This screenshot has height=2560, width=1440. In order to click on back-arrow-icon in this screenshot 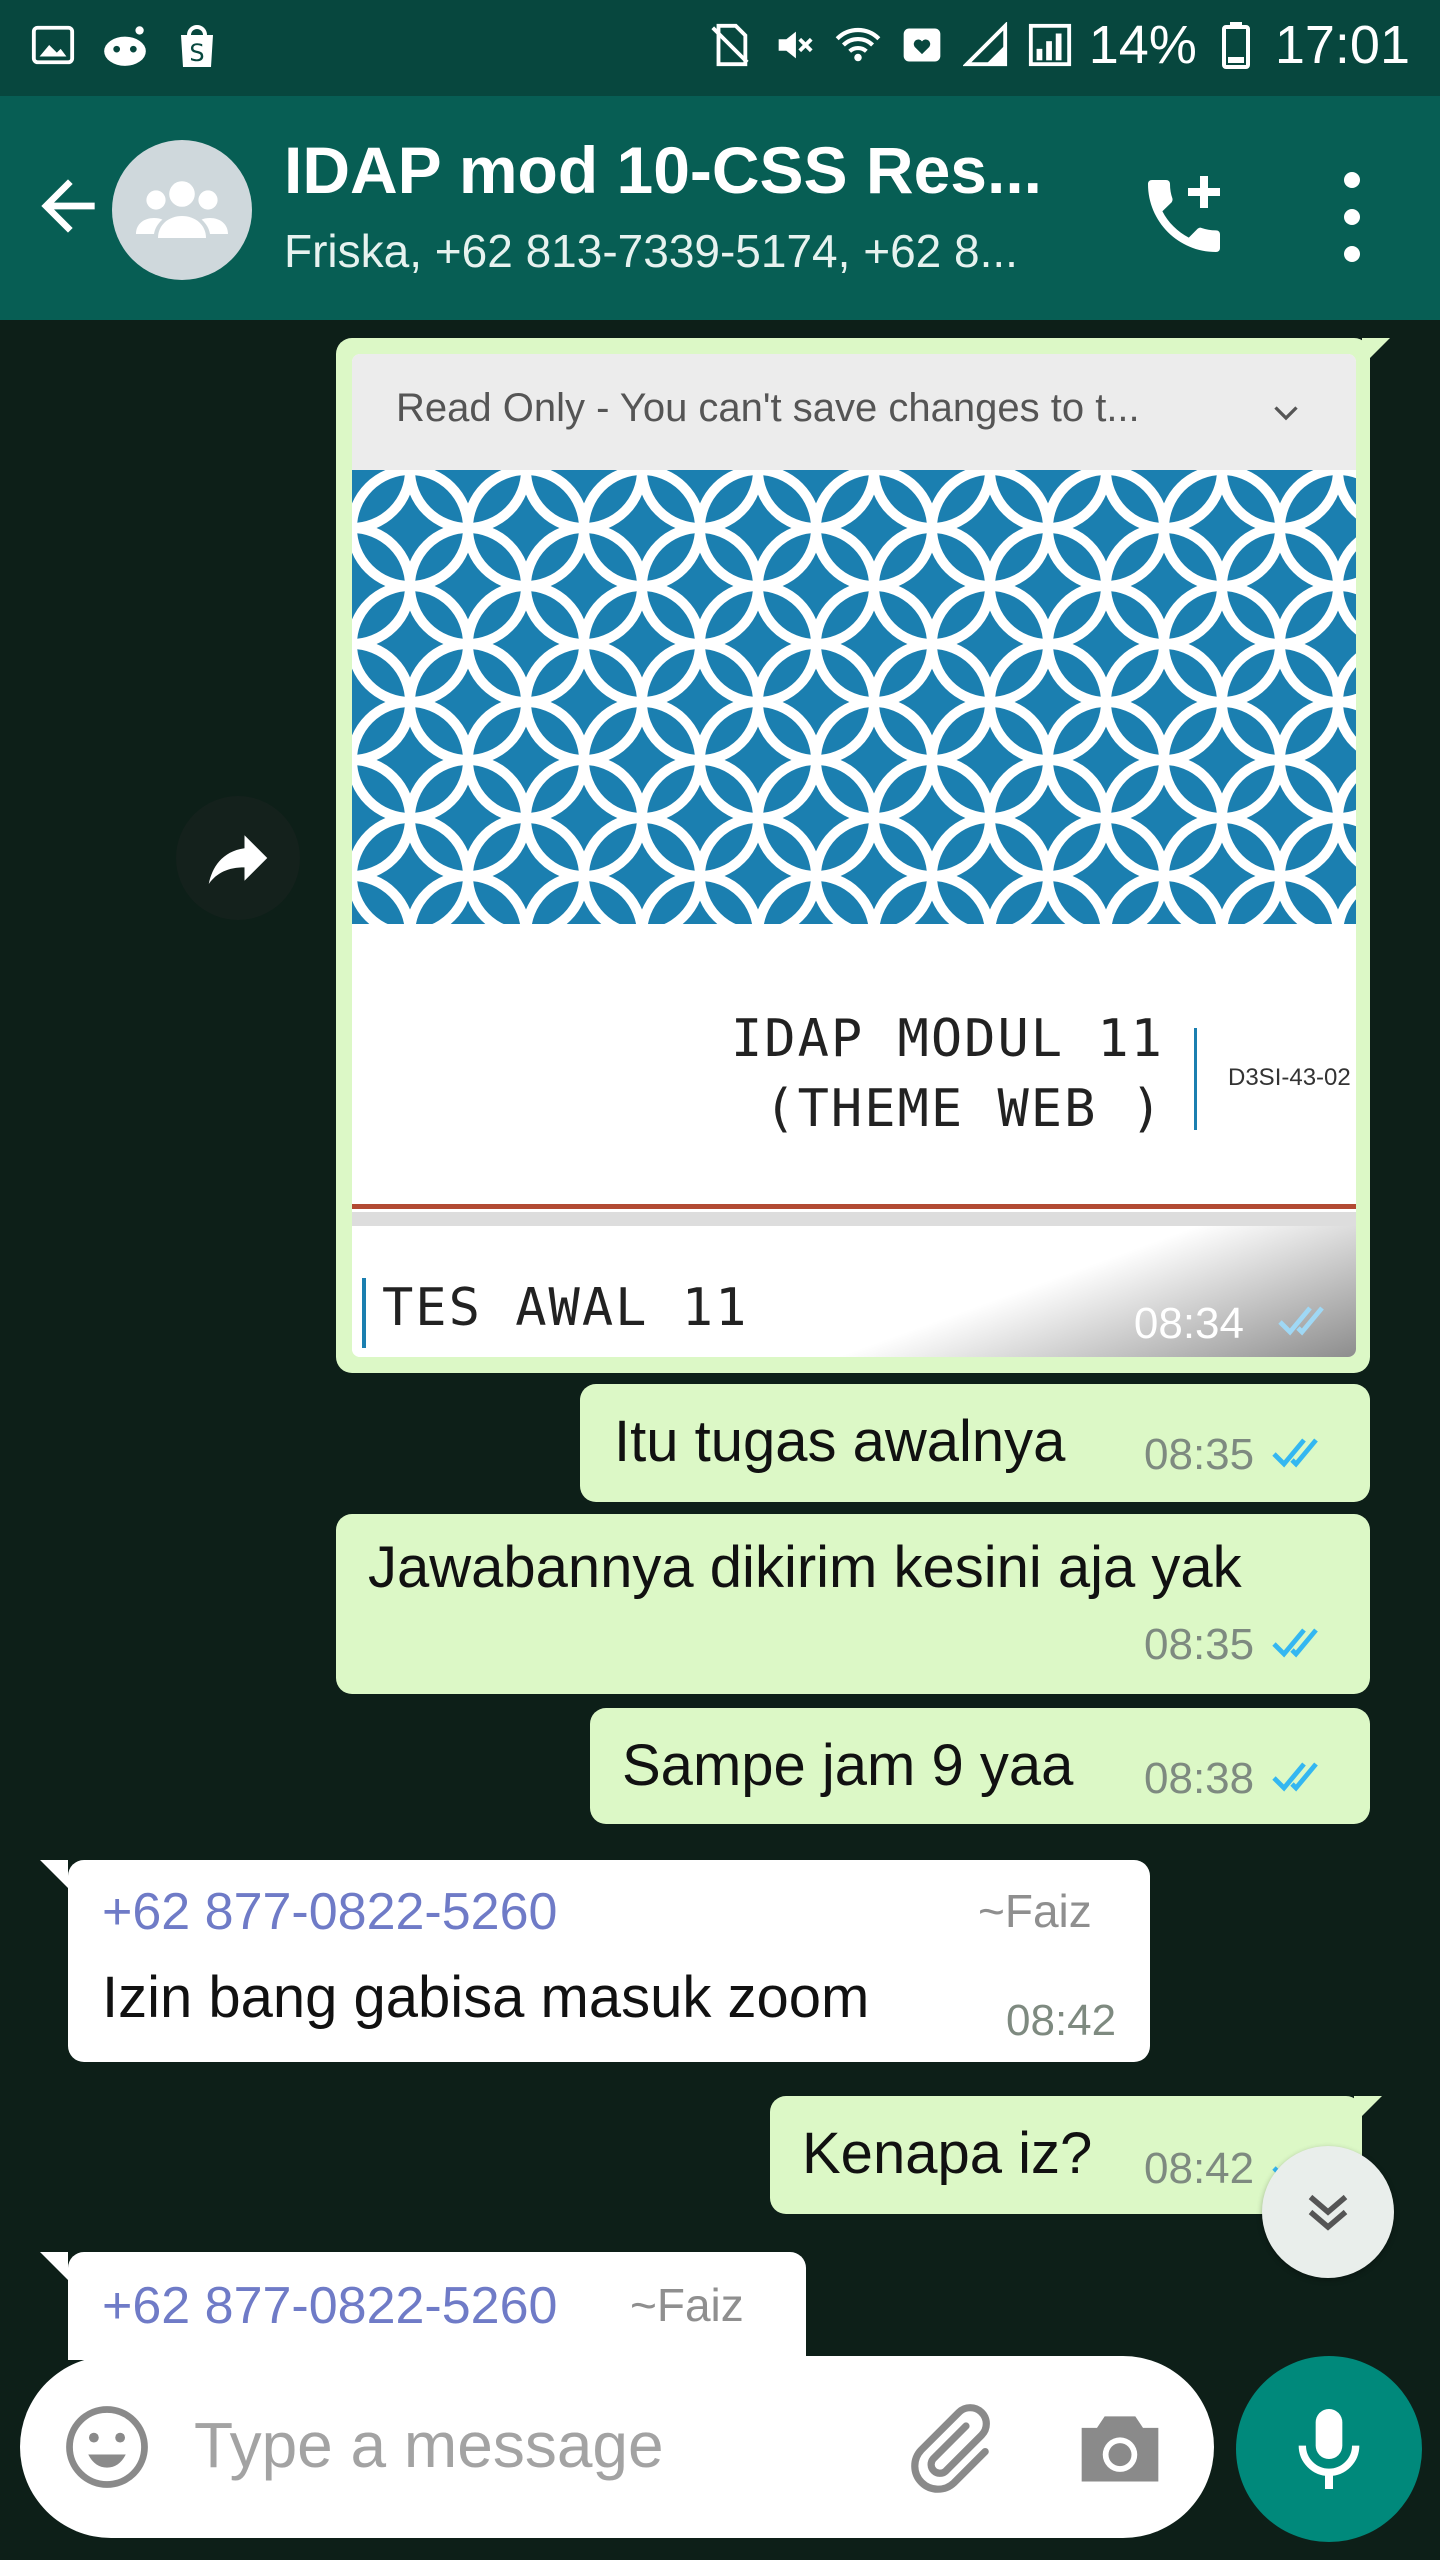, I will do `click(68, 206)`.